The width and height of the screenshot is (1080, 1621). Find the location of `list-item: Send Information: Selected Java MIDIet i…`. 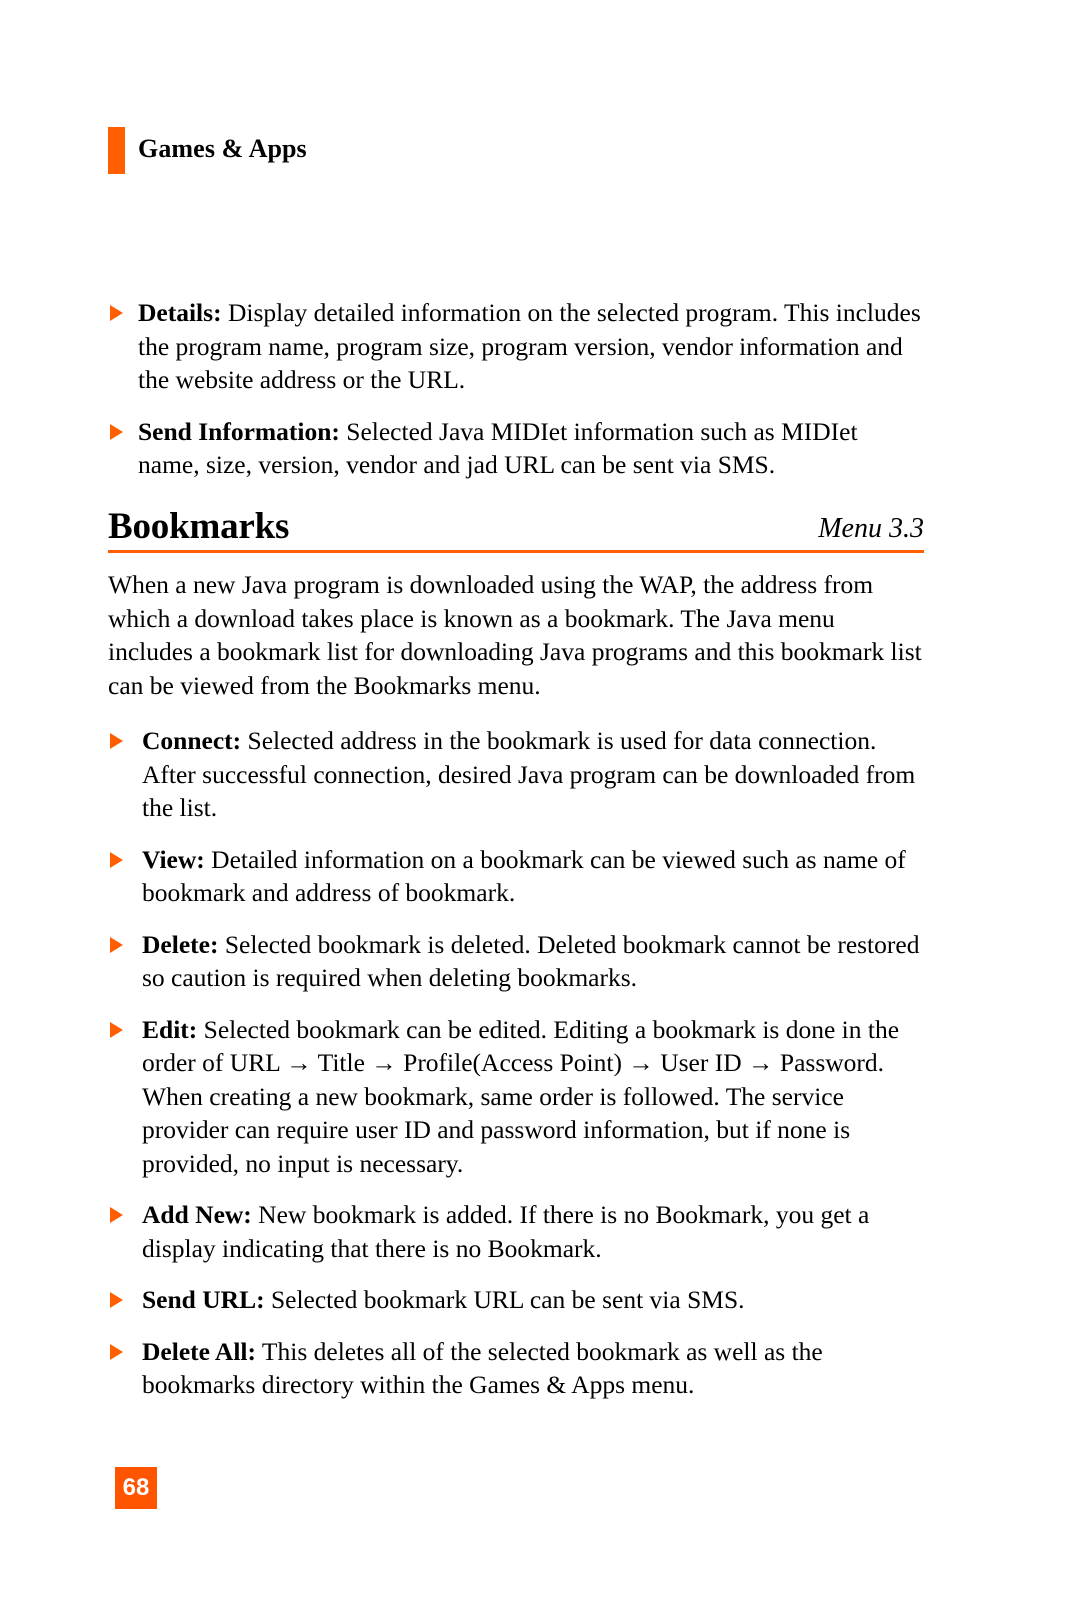

list-item: Send Information: Selected Java MIDIet i… is located at coordinates (516, 448).